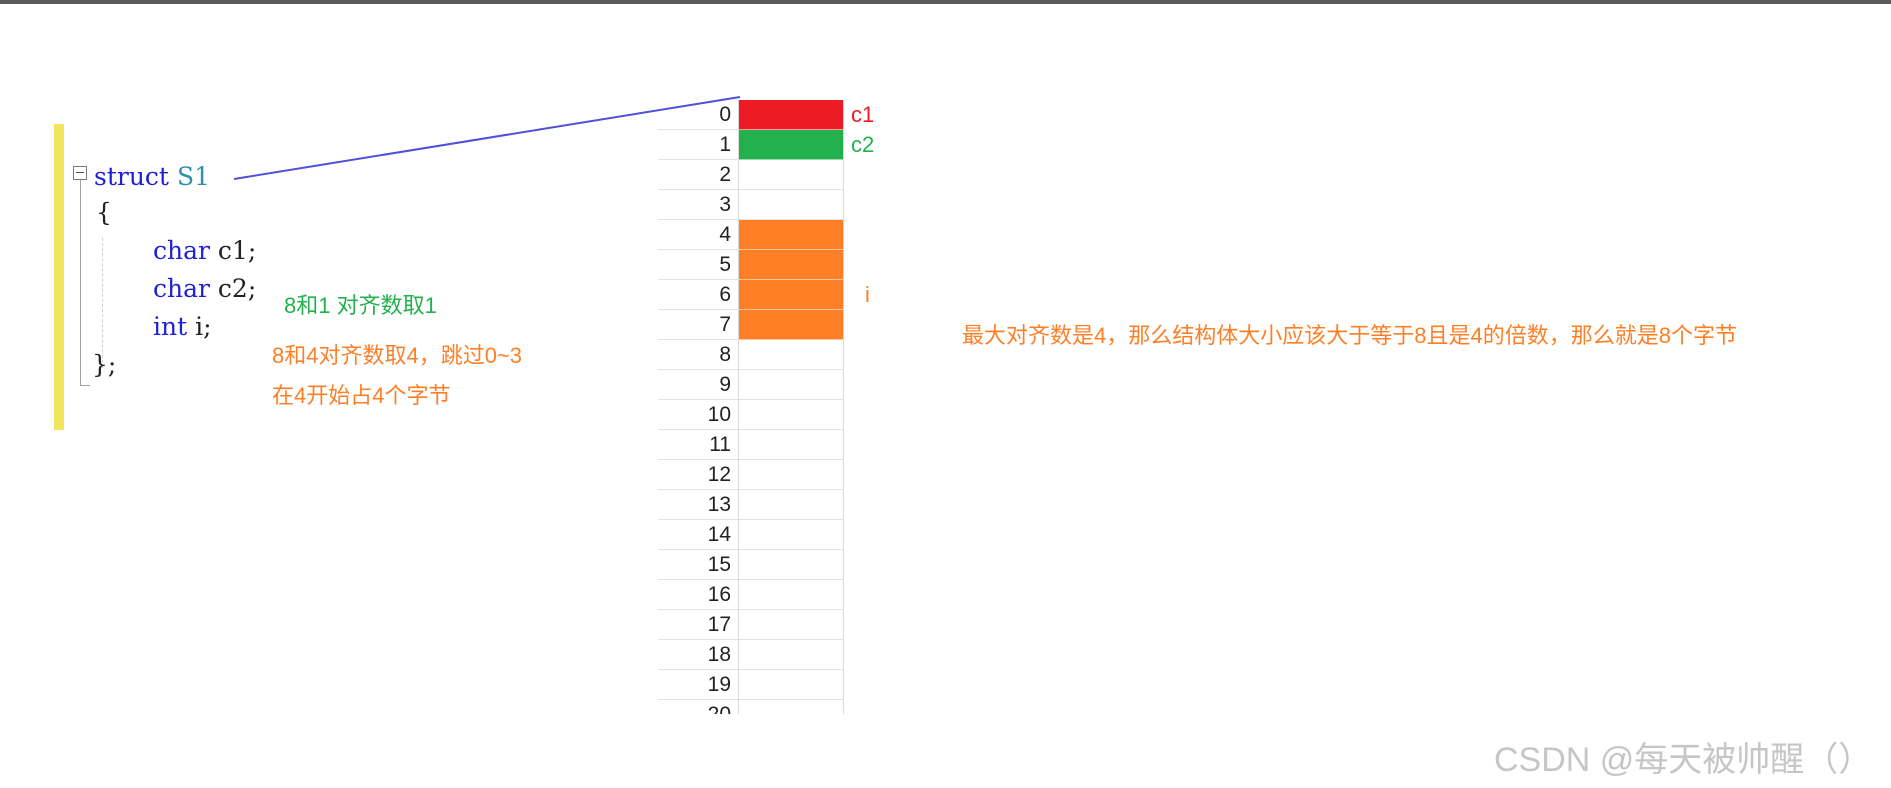 Image resolution: width=1891 pixels, height=788 pixels. Describe the element at coordinates (698, 445) in the screenshot. I see `byte-offset: 11` at that location.